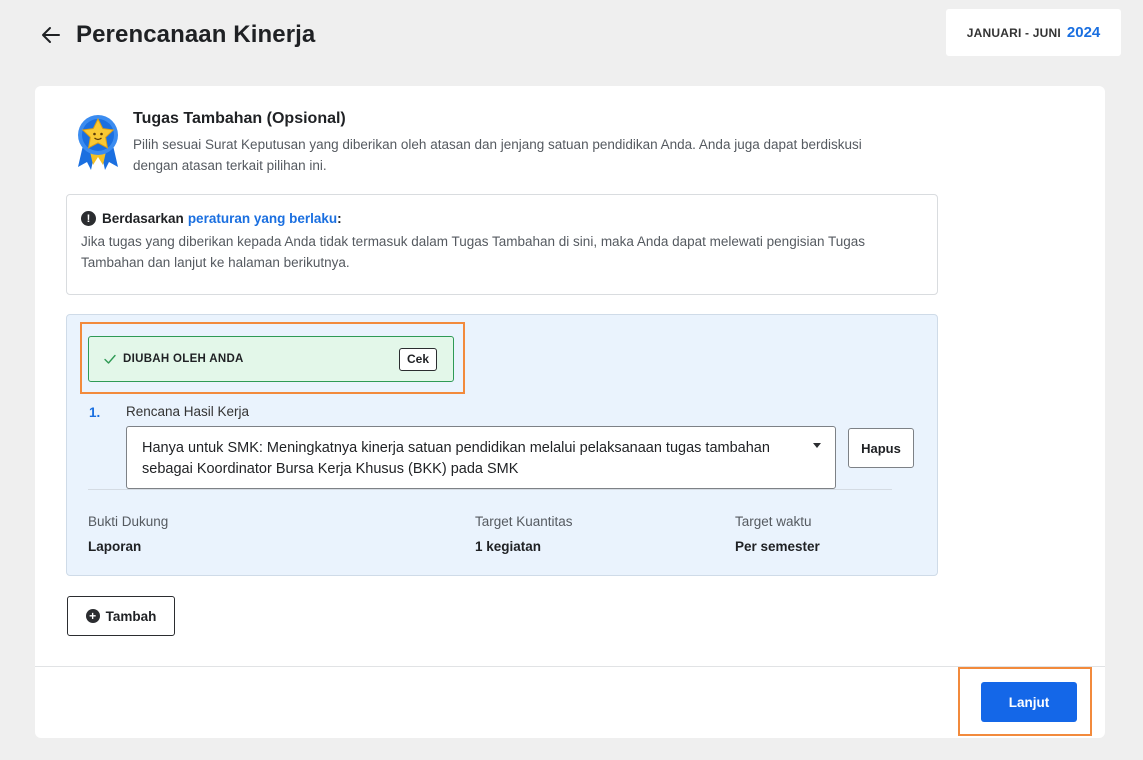 This screenshot has width=1143, height=760. Describe the element at coordinates (1029, 702) in the screenshot. I see `next-button: Lanjut` at that location.